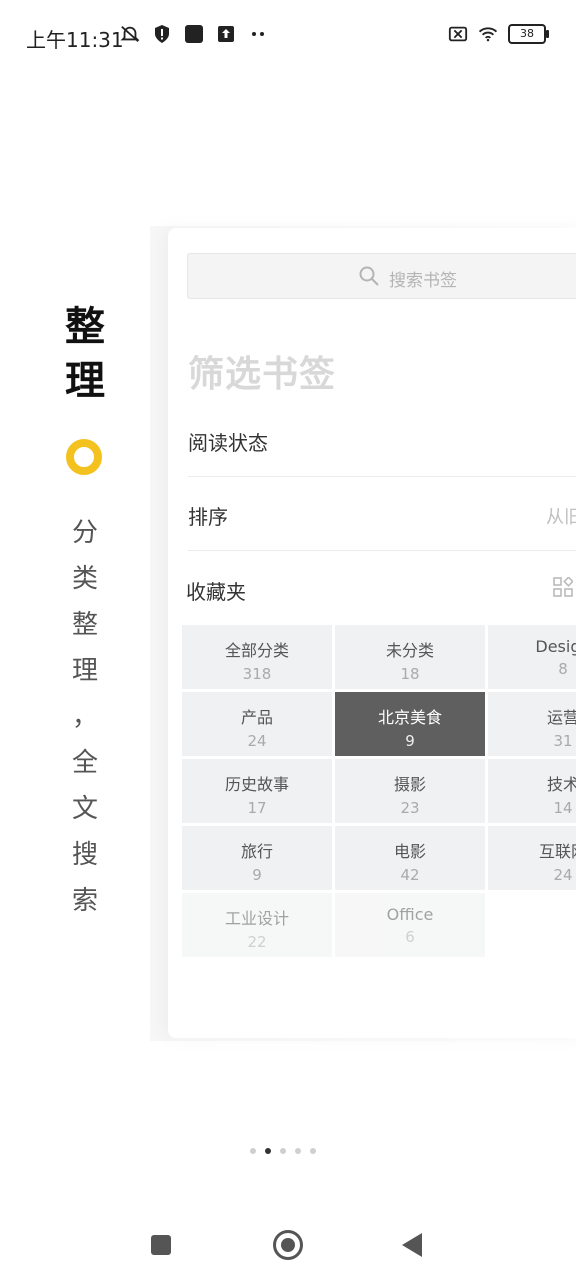 The image size is (576, 1280). I want to click on category-tile: Office 6, so click(410, 925).